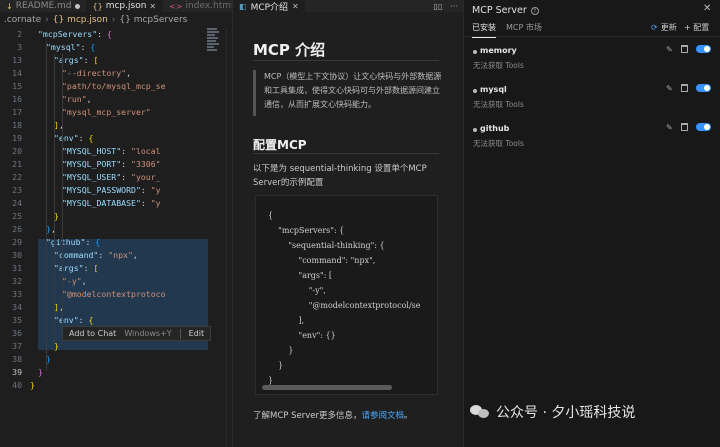  I want to click on line-number: 29, so click(17, 242).